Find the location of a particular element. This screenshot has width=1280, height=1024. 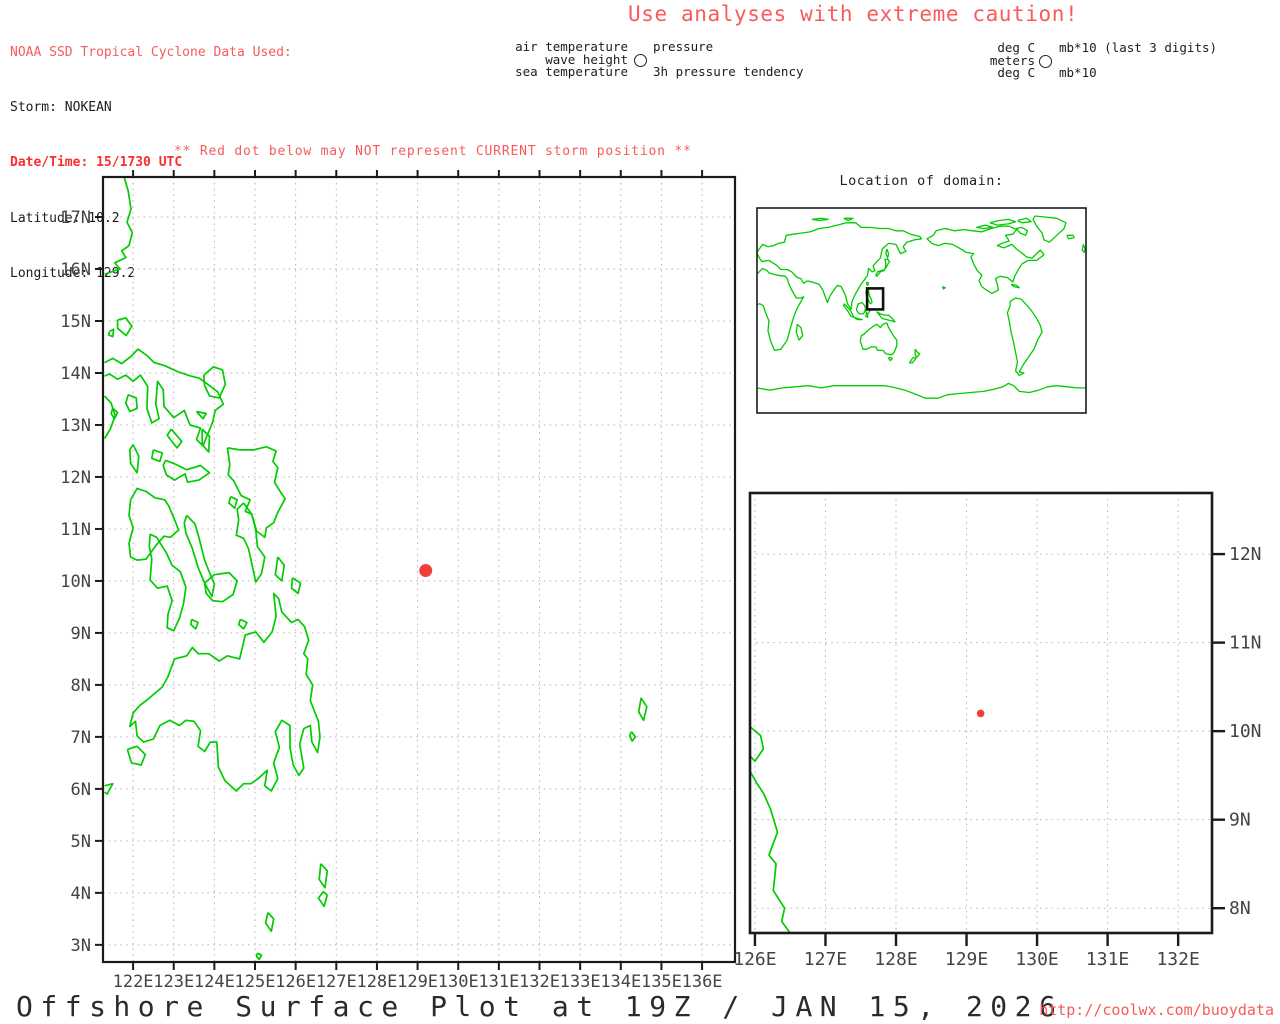

axis-tick-label: 16N is located at coordinates (75, 270).